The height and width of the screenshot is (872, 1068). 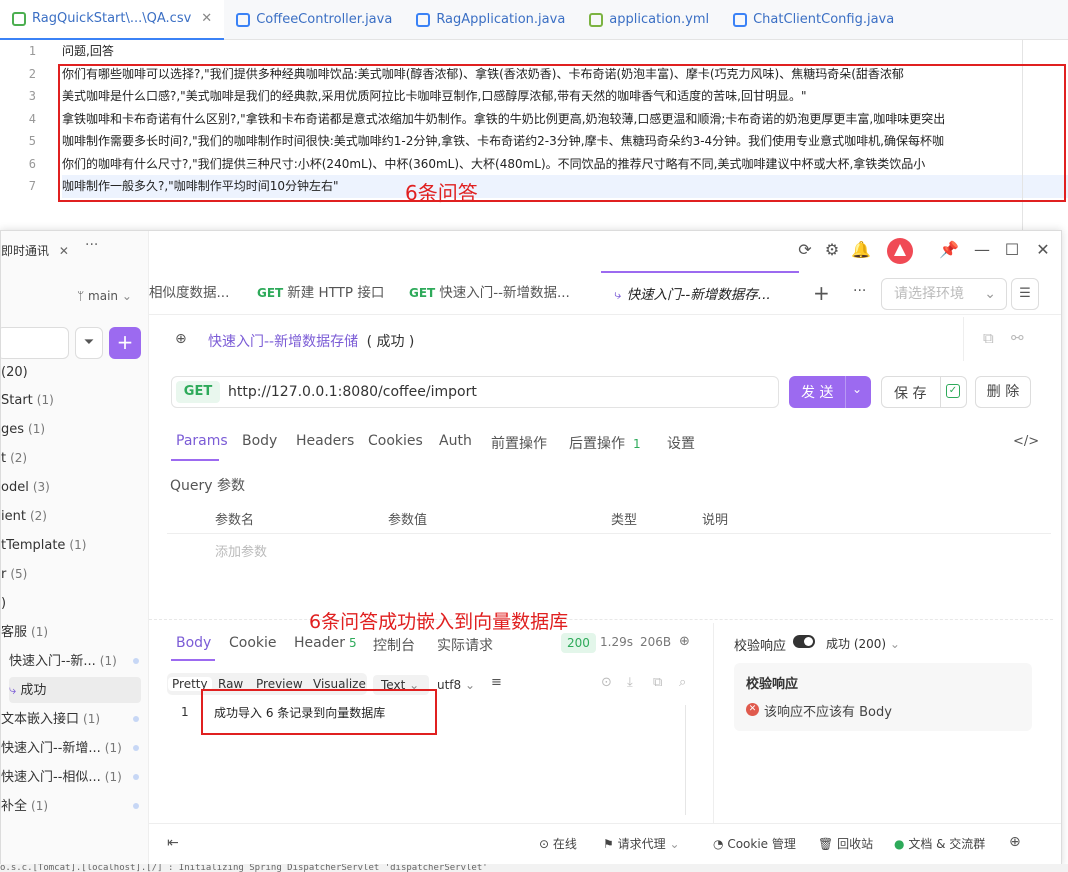 I want to click on sidebar-item: odel (3), so click(x=74, y=487).